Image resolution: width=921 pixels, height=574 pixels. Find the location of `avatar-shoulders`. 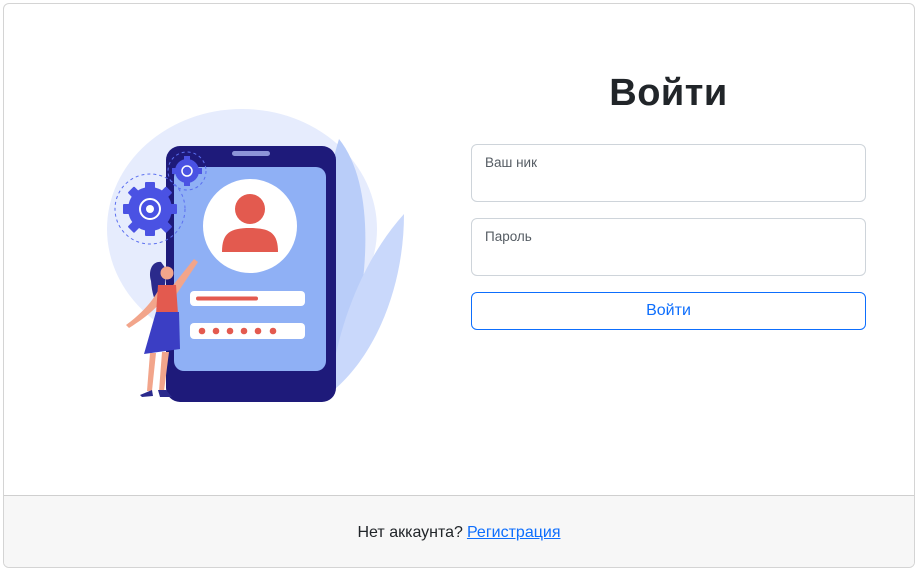

avatar-shoulders is located at coordinates (250, 240).